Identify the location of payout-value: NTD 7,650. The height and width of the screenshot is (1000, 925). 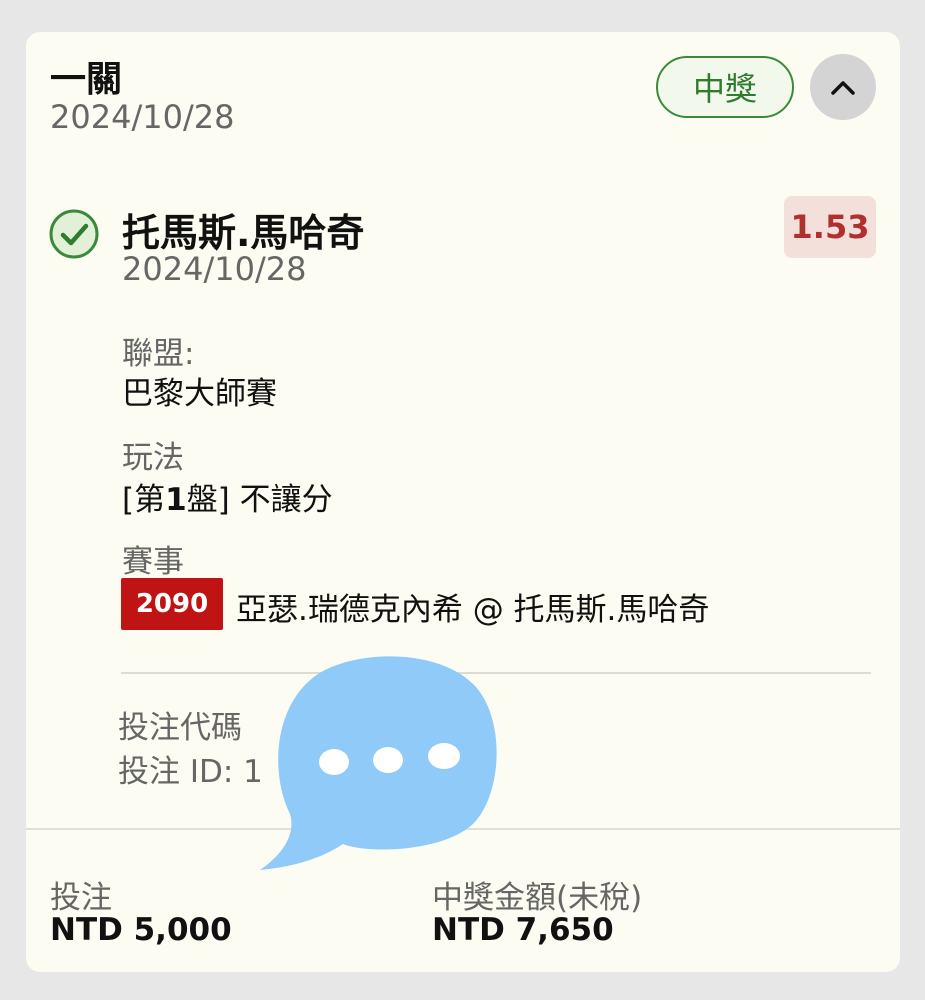
(523, 930).